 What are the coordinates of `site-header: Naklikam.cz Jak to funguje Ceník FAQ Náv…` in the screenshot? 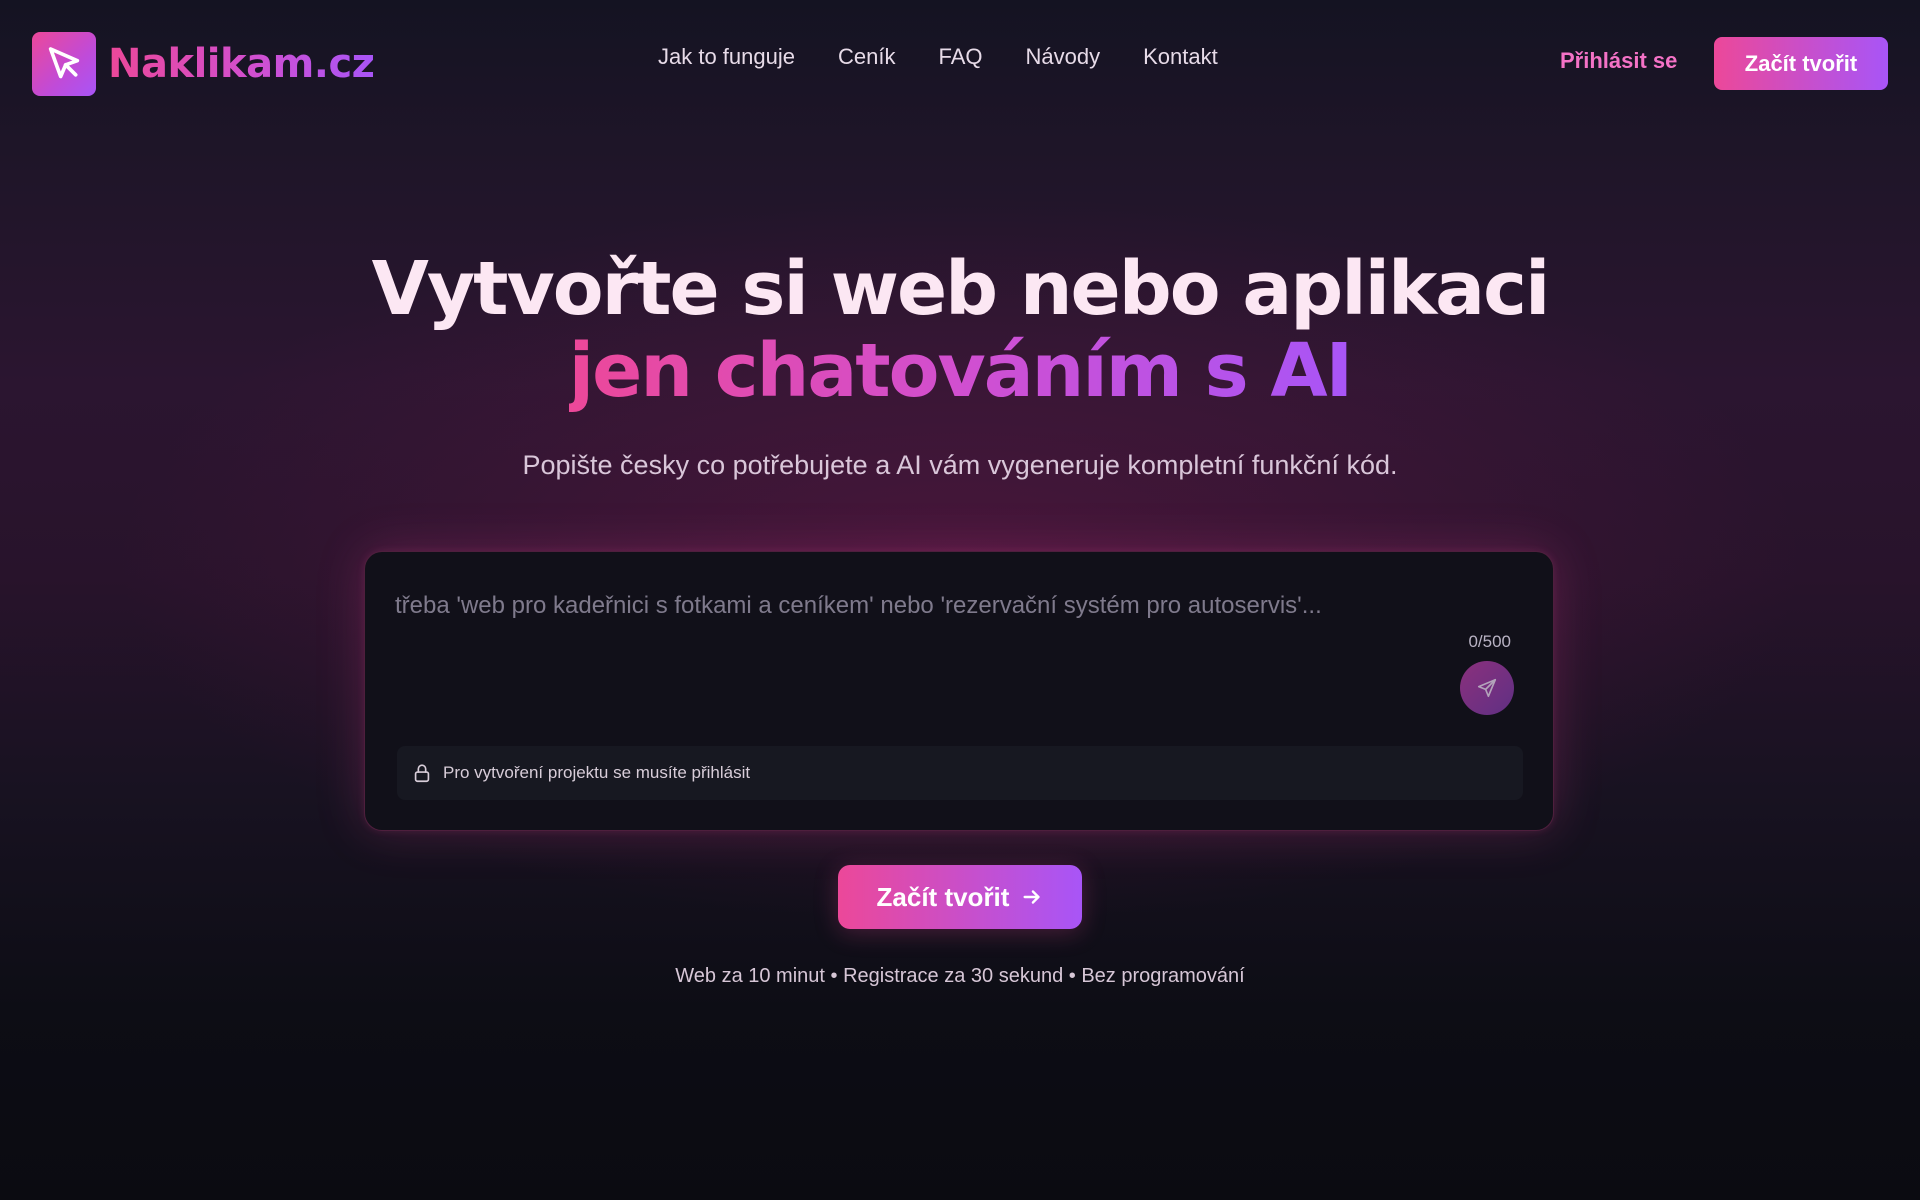 It's located at (960, 64).